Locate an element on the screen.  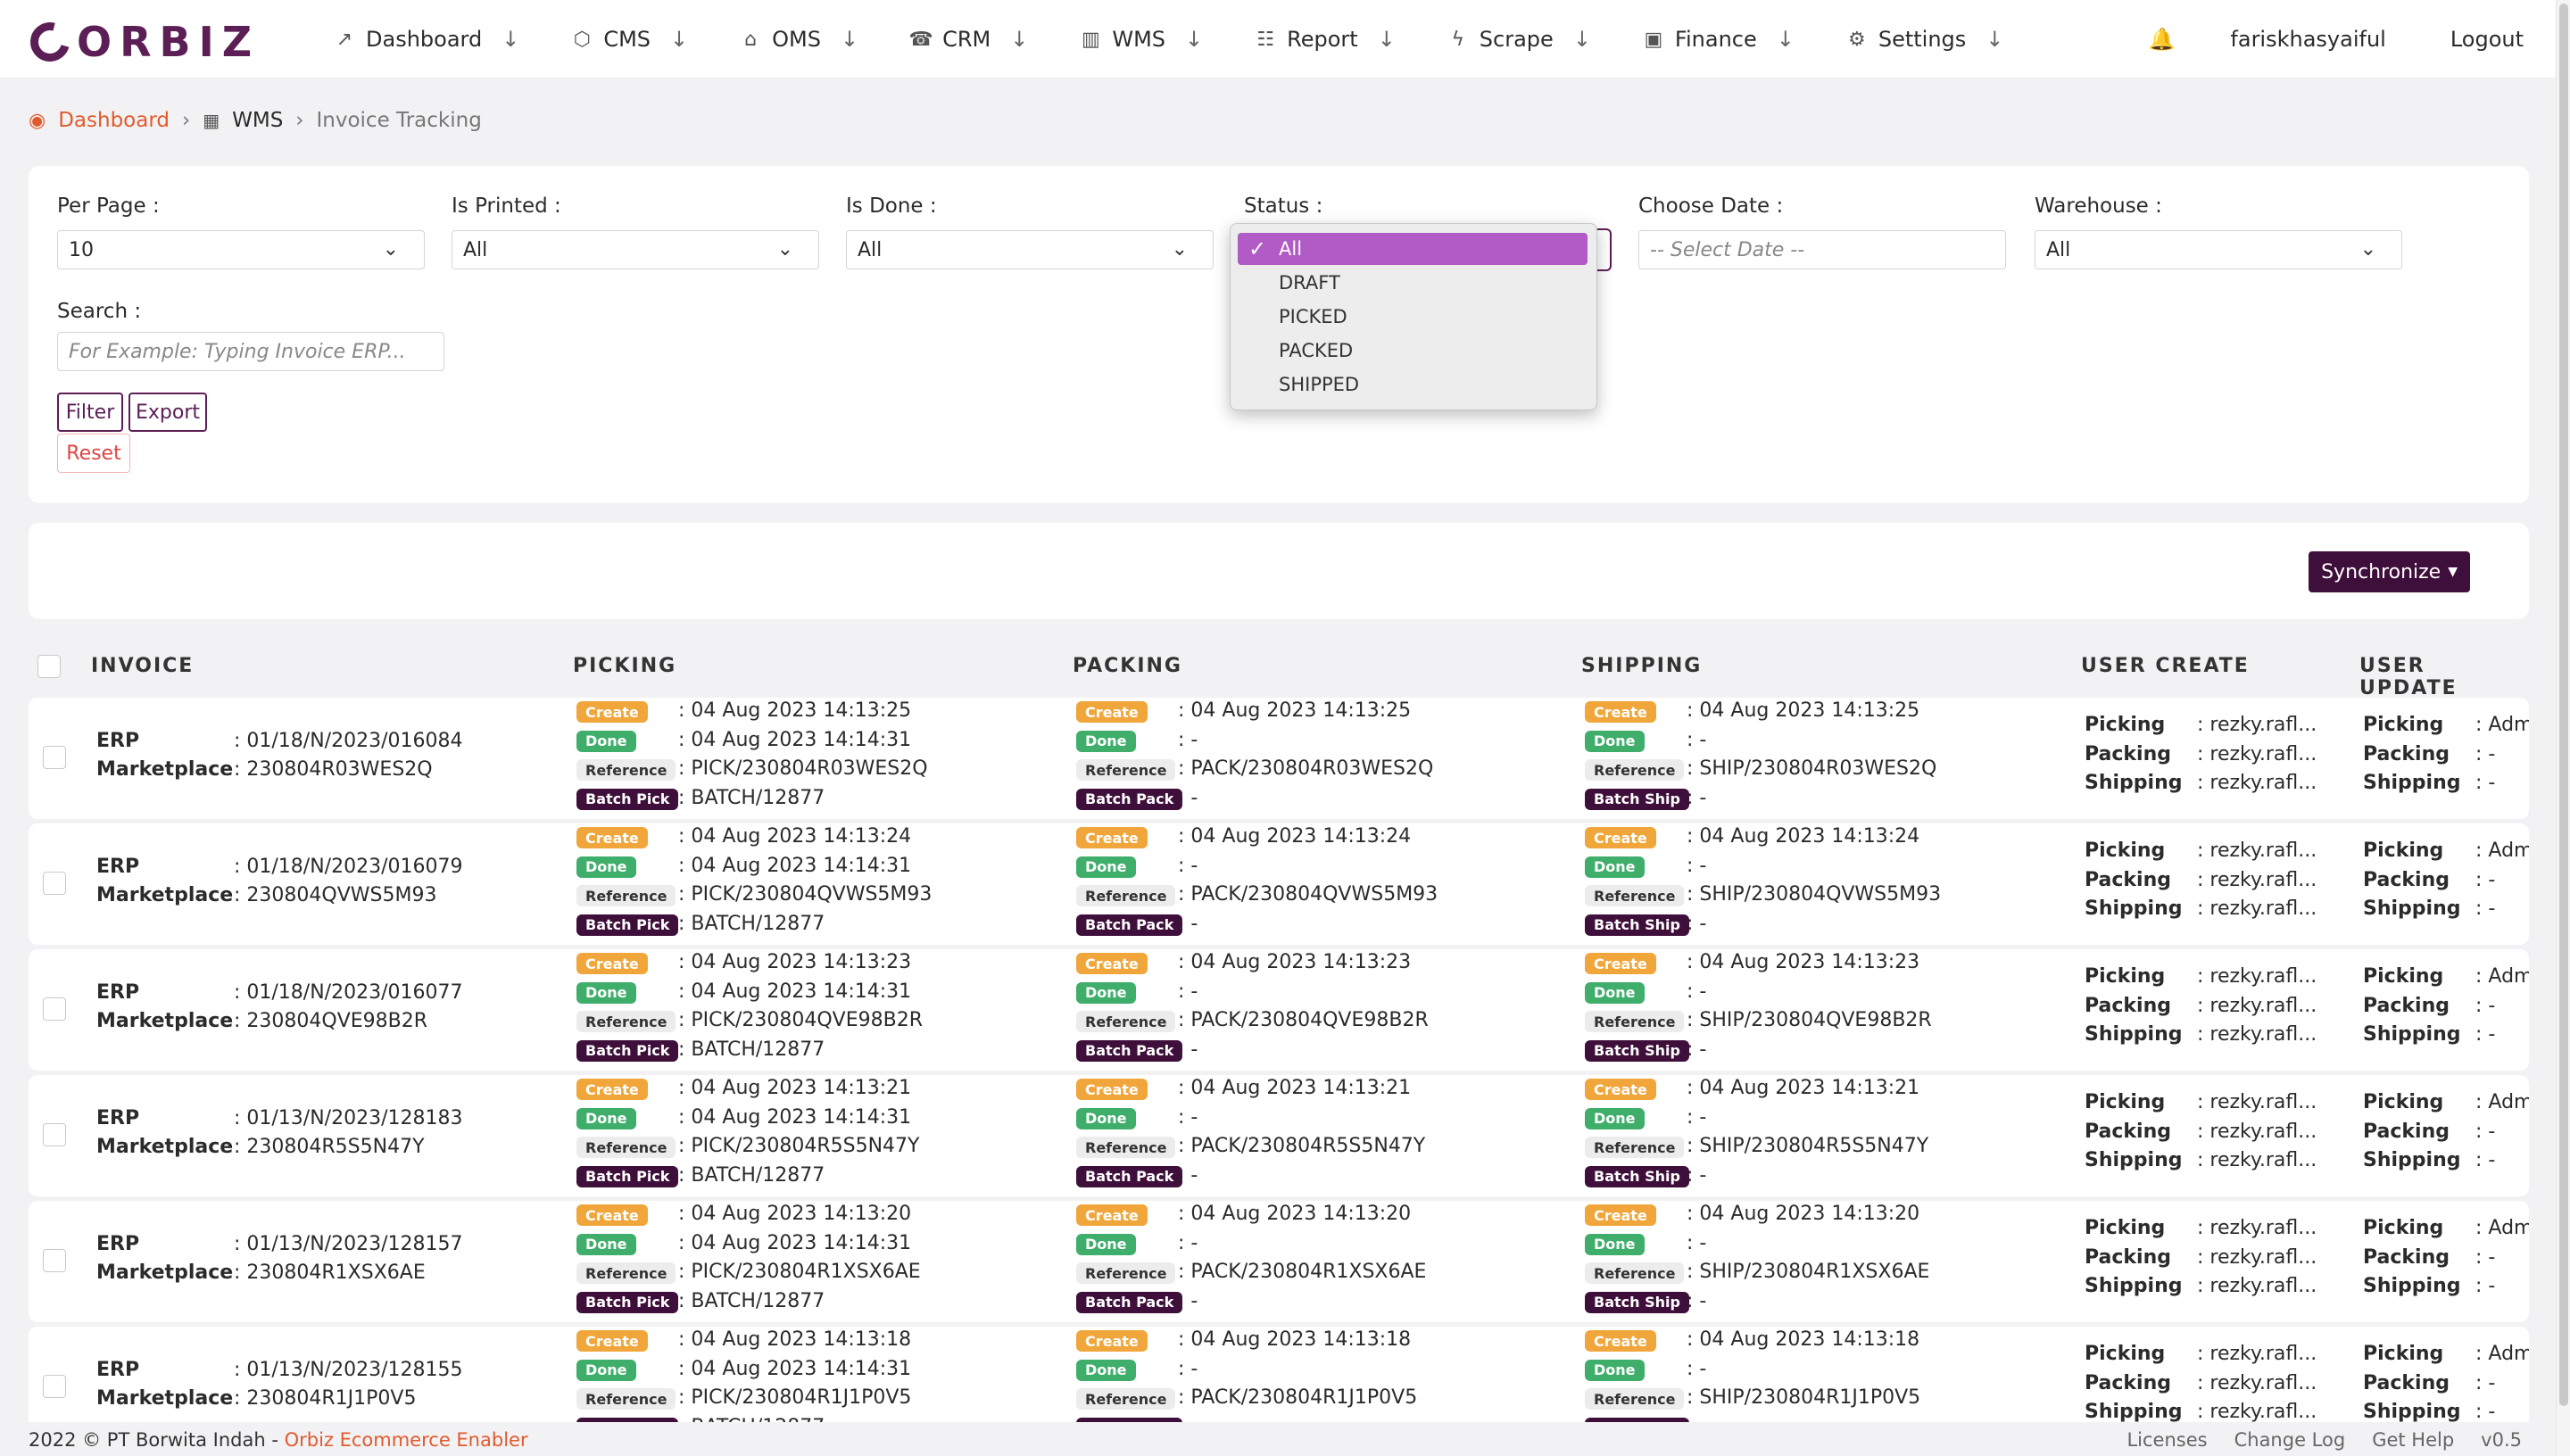
nav-item-crm: ☎ CRM ↓ is located at coordinates (968, 40).